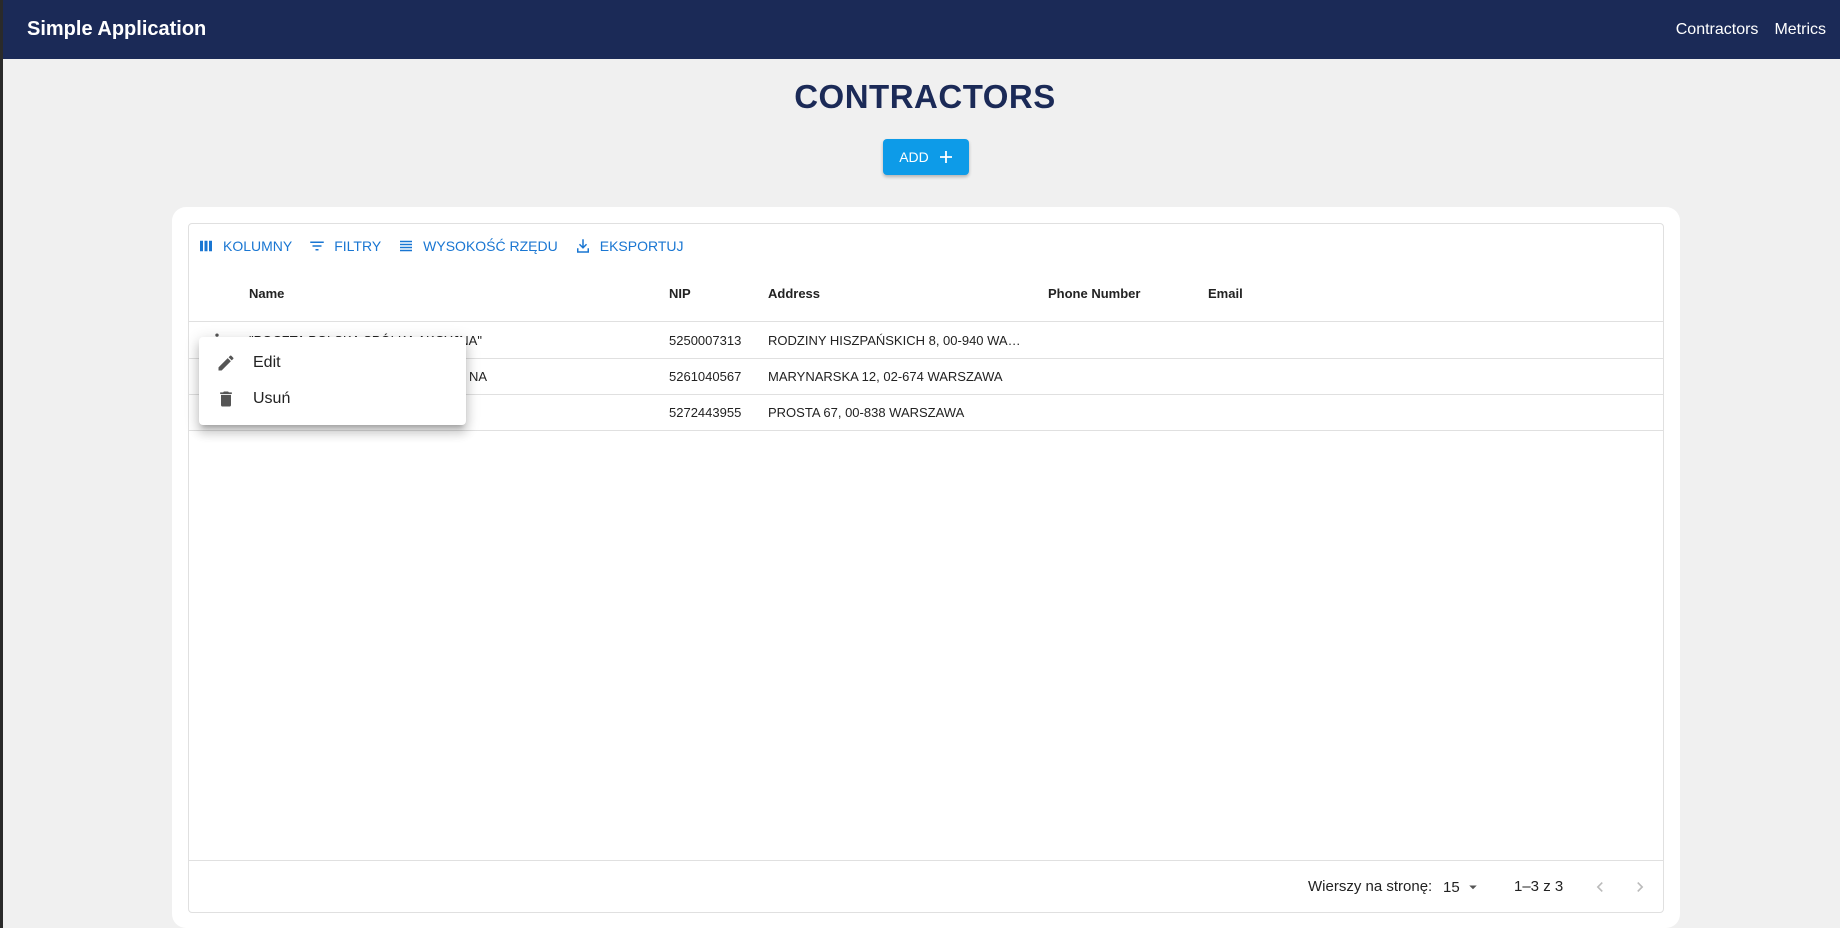 The width and height of the screenshot is (1840, 928). What do you see at coordinates (406, 246) in the screenshot?
I see `density-icon` at bounding box center [406, 246].